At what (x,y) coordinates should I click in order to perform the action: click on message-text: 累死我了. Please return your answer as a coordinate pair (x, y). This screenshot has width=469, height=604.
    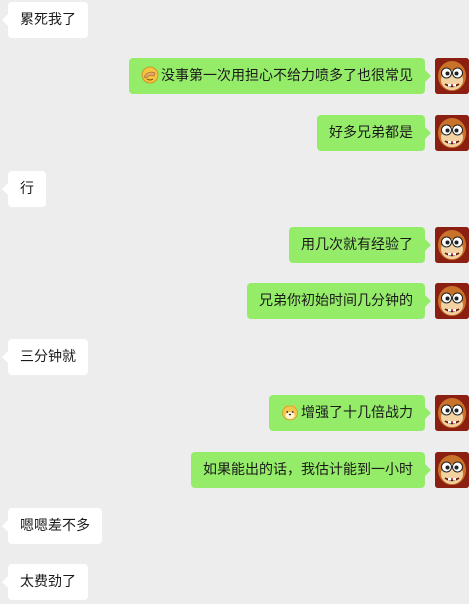
    Looking at the image, I should click on (48, 20).